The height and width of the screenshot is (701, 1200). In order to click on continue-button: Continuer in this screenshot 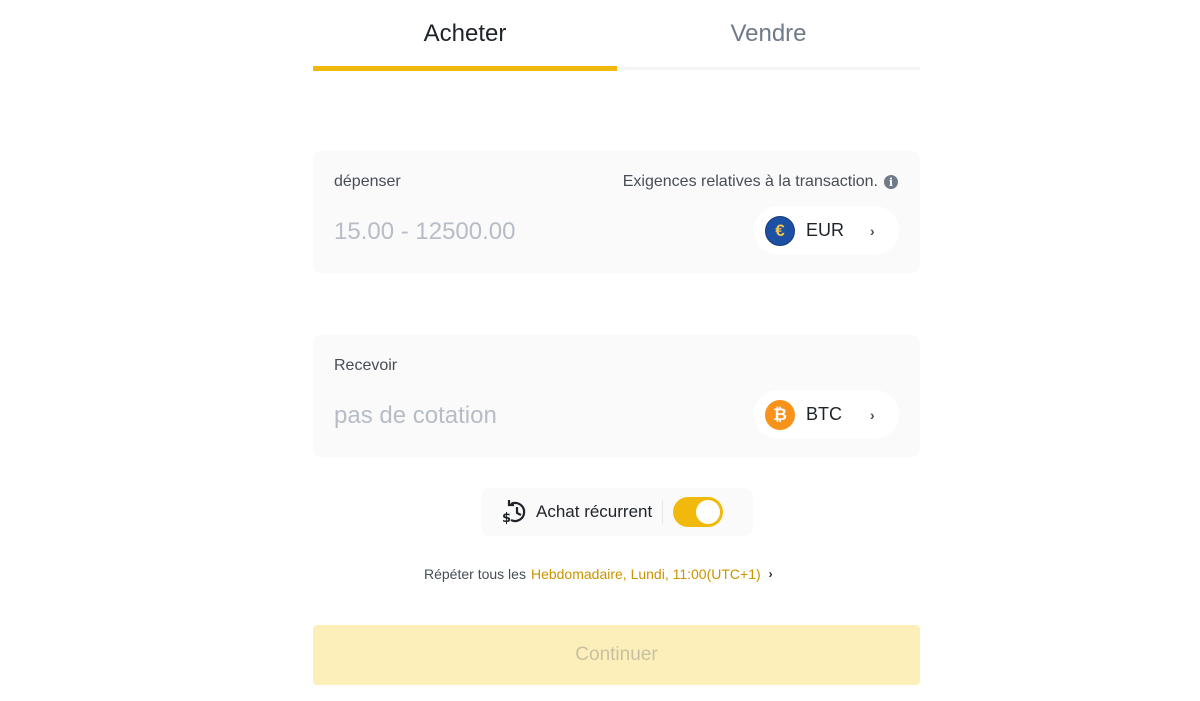, I will do `click(616, 655)`.